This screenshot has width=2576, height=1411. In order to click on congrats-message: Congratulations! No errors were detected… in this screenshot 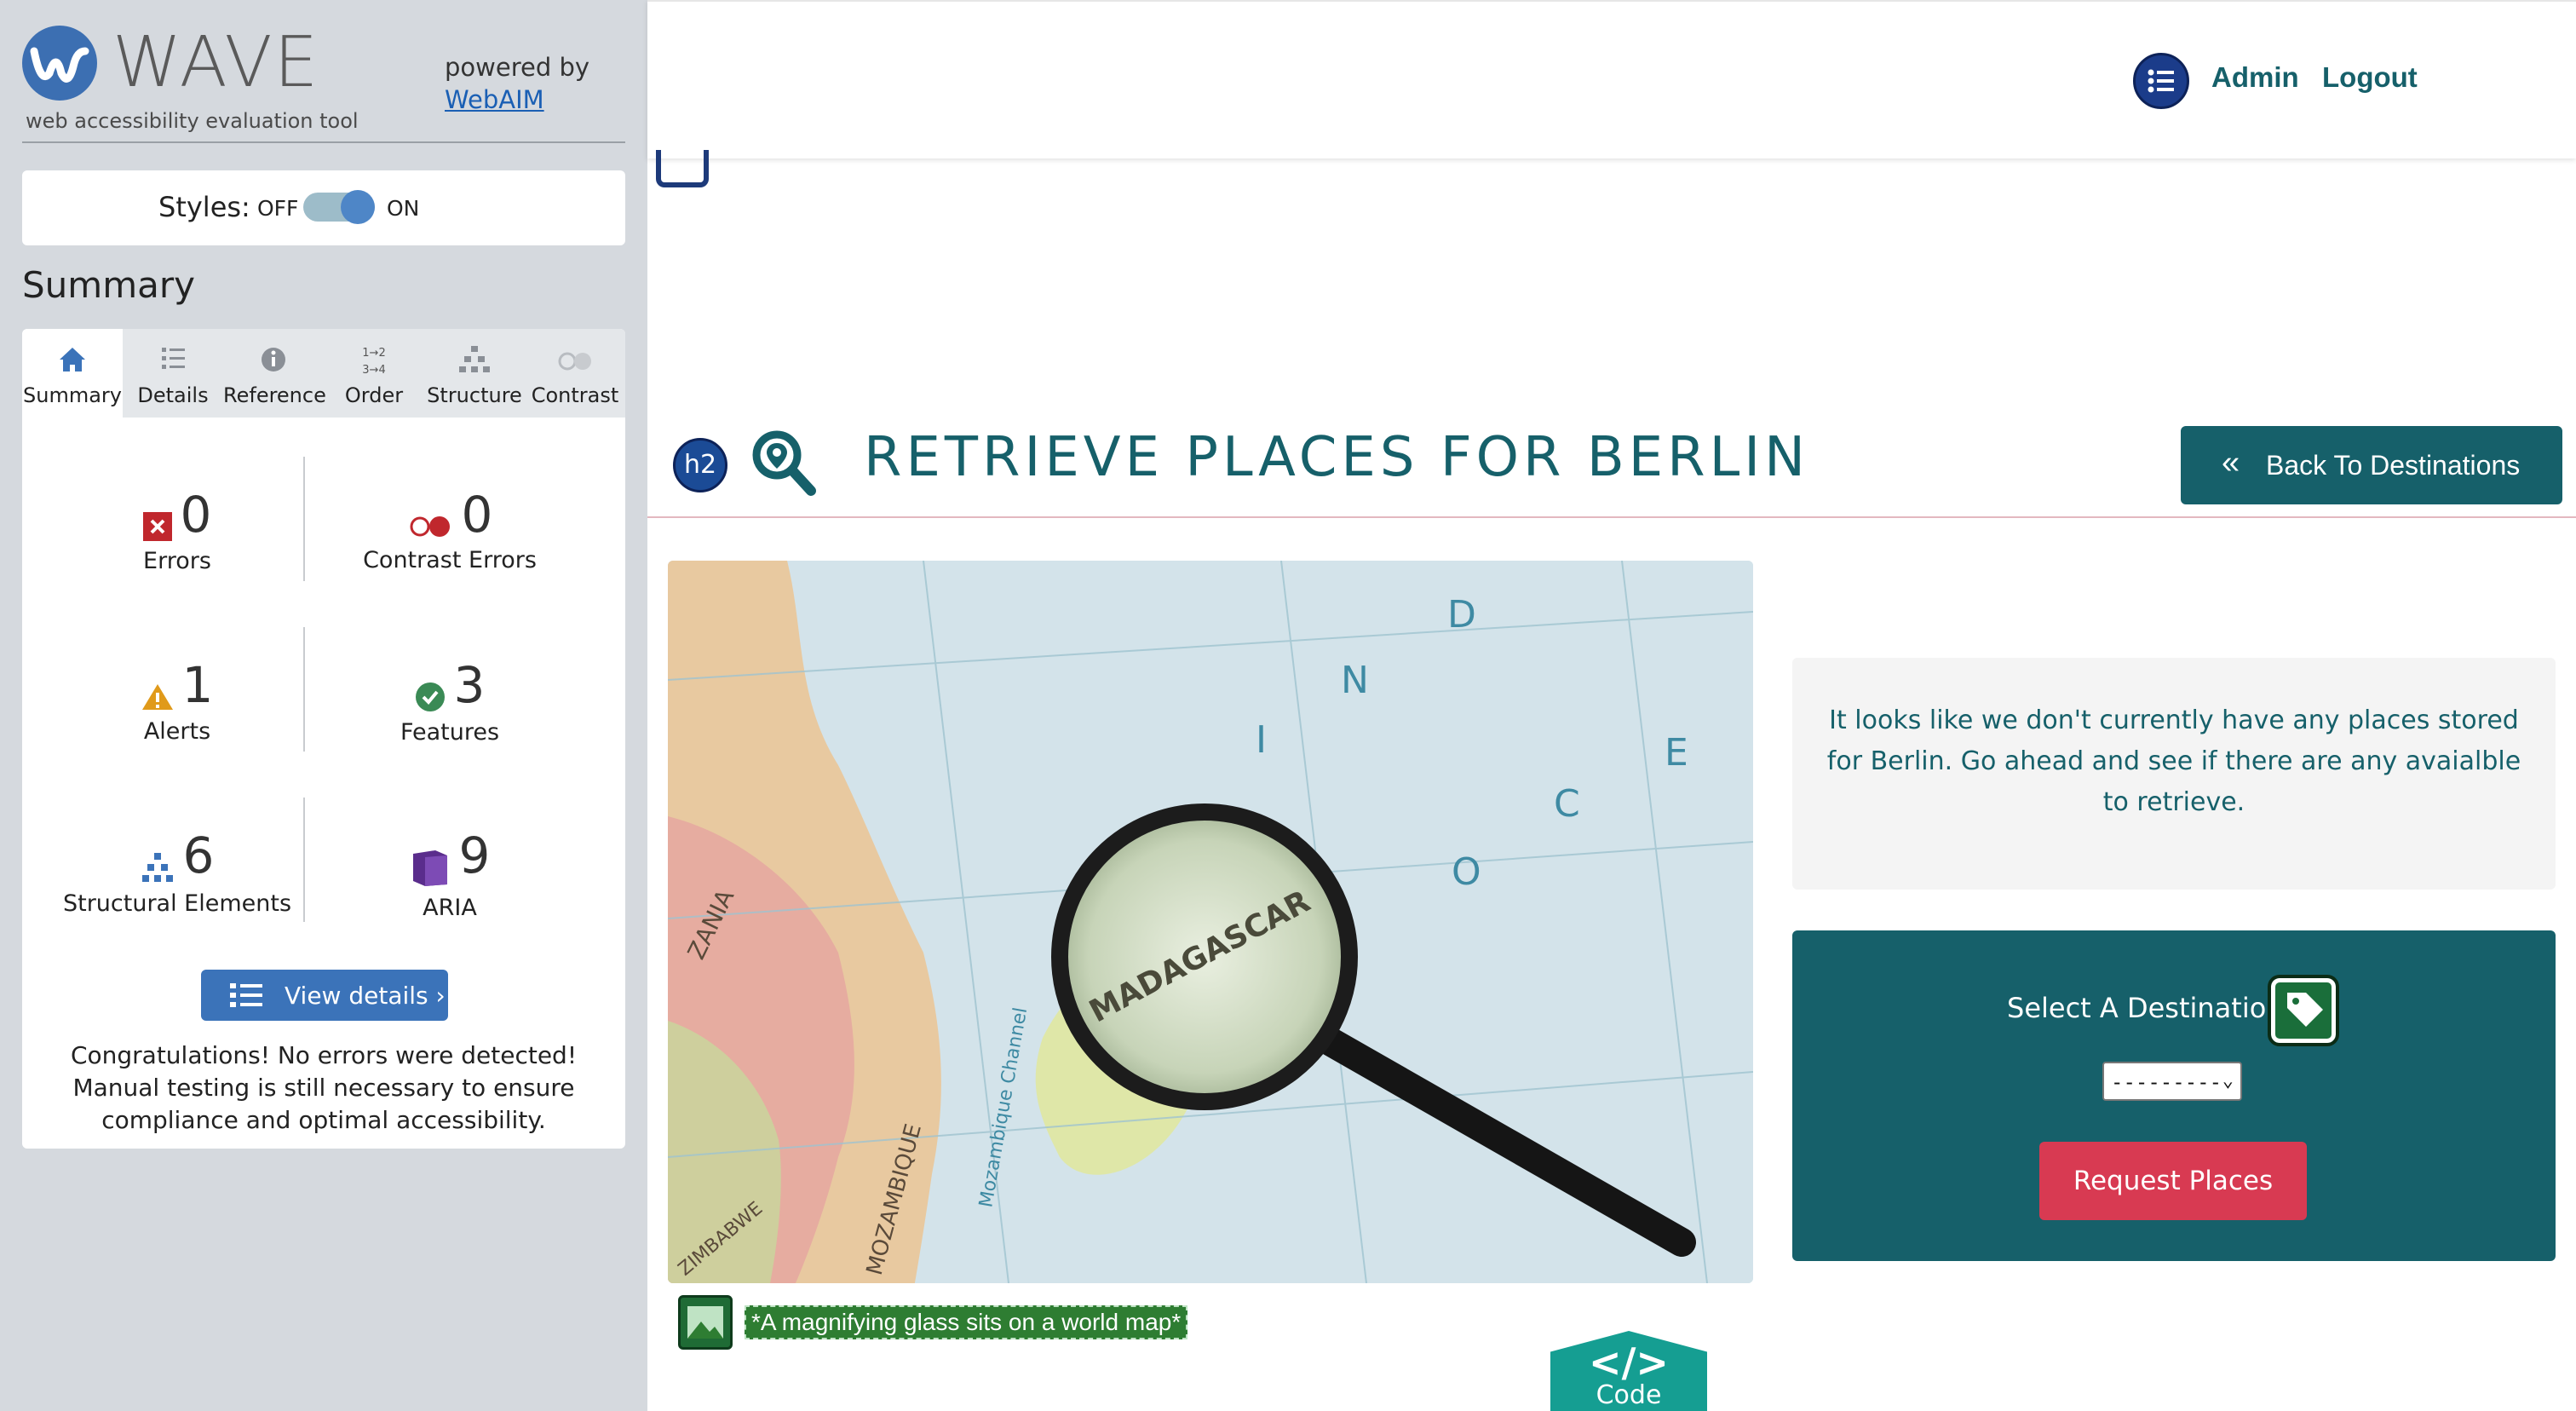, I will do `click(324, 1087)`.